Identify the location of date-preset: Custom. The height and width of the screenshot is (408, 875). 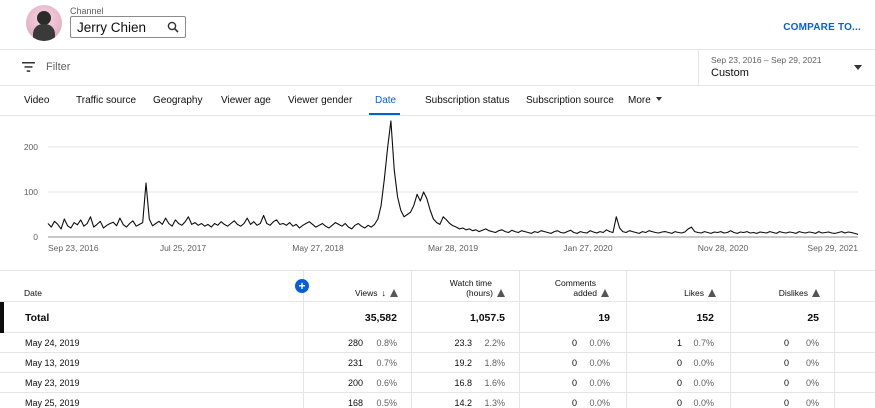
(730, 73).